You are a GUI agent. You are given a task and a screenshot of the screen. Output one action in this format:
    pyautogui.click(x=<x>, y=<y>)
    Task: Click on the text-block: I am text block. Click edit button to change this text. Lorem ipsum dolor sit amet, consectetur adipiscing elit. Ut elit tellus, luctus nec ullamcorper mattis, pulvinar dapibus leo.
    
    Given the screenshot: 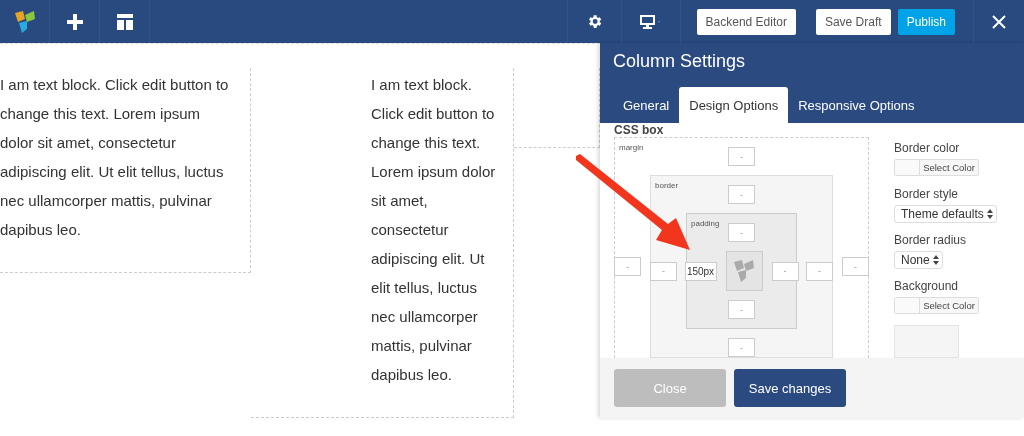 What is the action you would take?
    pyautogui.click(x=125, y=170)
    